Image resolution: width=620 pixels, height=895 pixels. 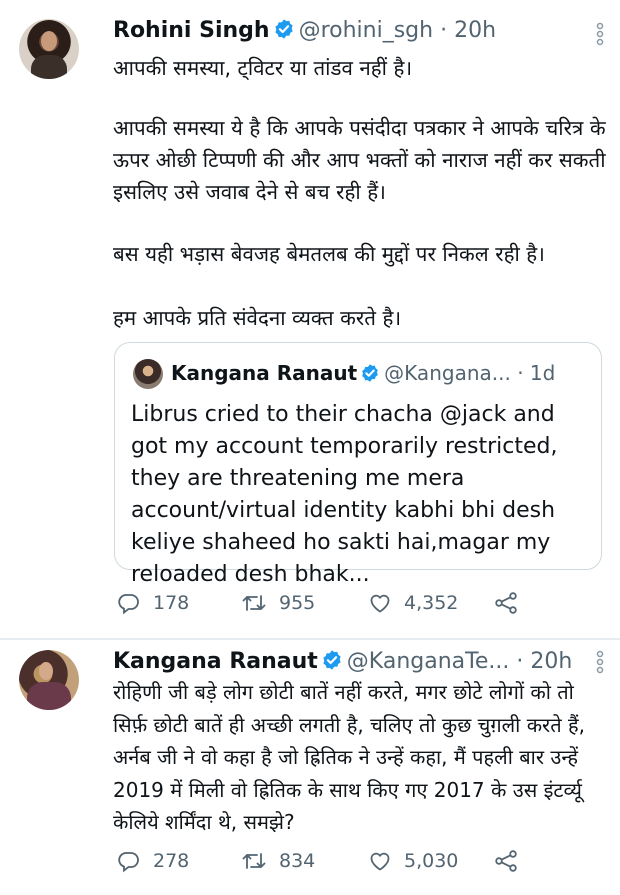 I want to click on tweet-header: Rohini Singh @rohini_sgh · 20h, so click(x=304, y=32).